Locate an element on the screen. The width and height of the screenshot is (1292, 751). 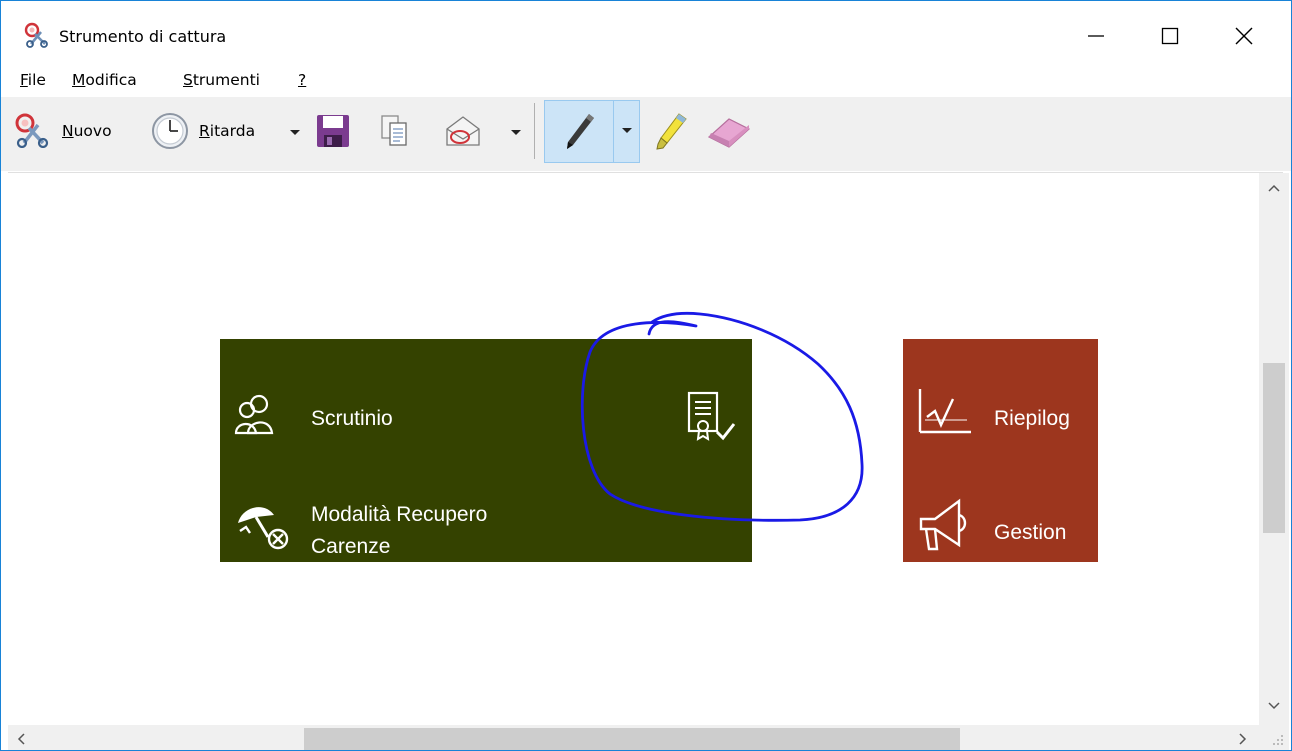
toolbar-separator is located at coordinates (534, 131).